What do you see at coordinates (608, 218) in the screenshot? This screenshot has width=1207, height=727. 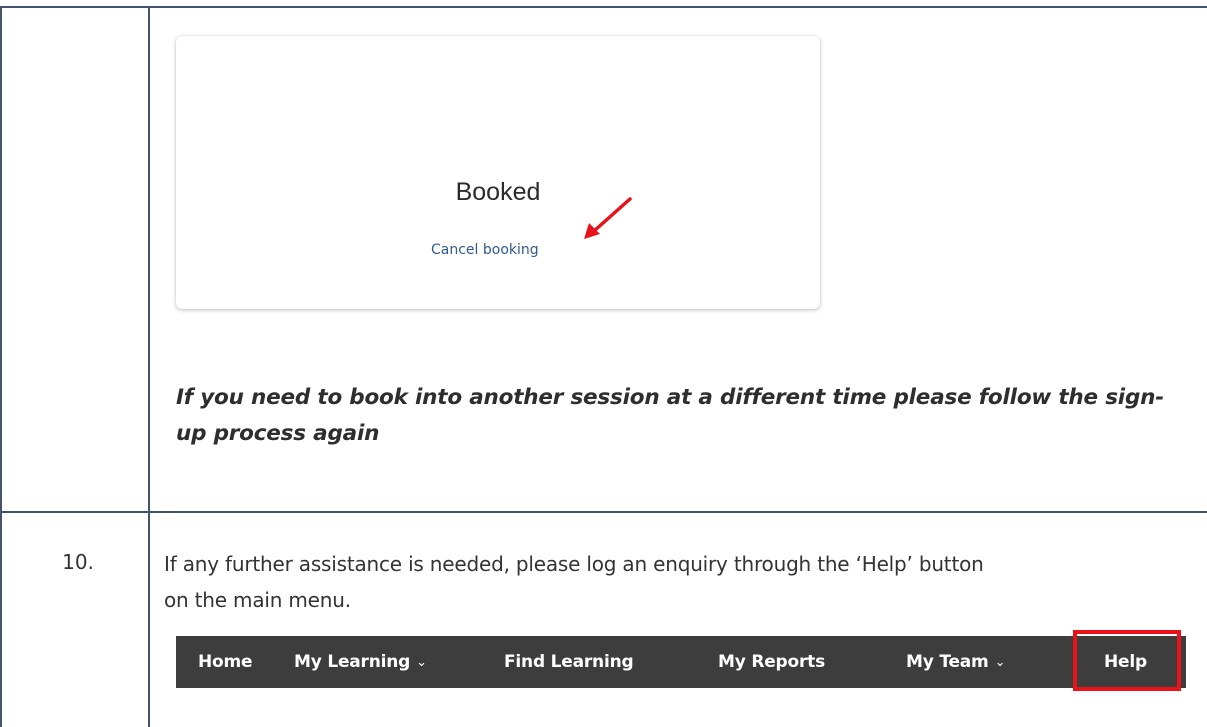 I see `red-arrow-annotation-icon` at bounding box center [608, 218].